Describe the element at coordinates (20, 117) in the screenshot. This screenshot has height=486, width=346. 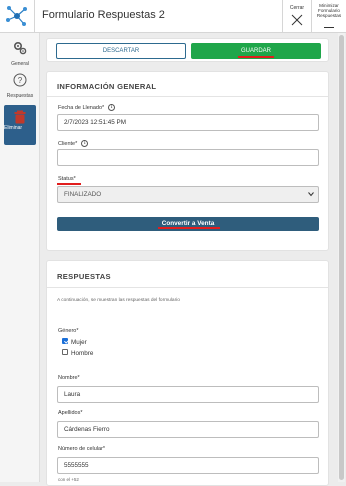
I see `trash-icon` at that location.